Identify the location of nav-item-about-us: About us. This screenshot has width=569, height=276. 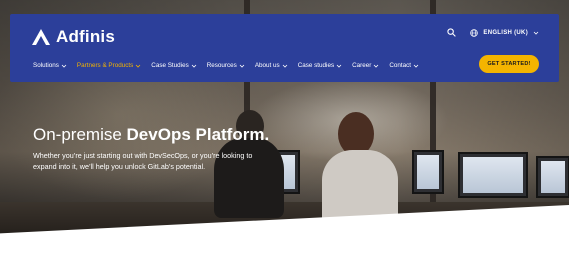
(271, 65).